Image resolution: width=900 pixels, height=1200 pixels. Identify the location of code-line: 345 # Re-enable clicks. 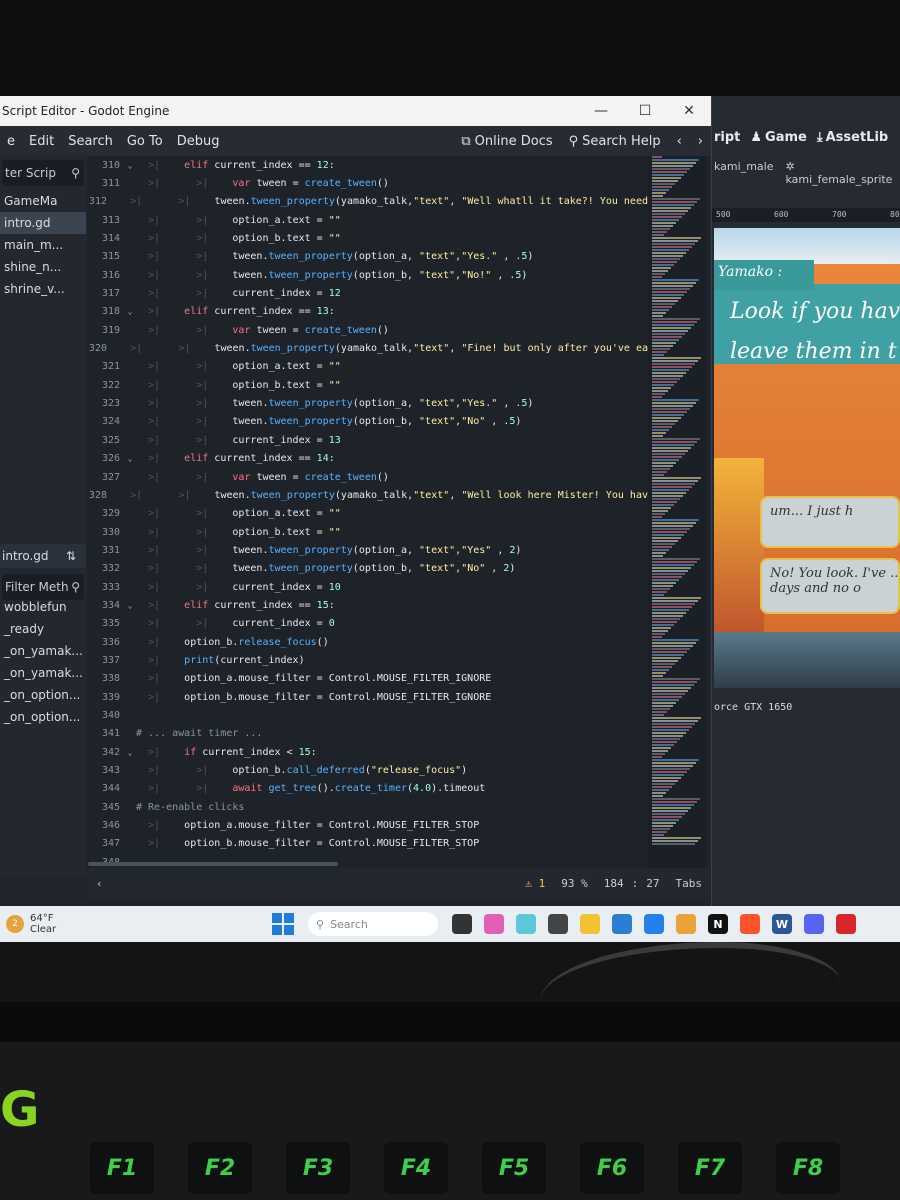
(368, 807).